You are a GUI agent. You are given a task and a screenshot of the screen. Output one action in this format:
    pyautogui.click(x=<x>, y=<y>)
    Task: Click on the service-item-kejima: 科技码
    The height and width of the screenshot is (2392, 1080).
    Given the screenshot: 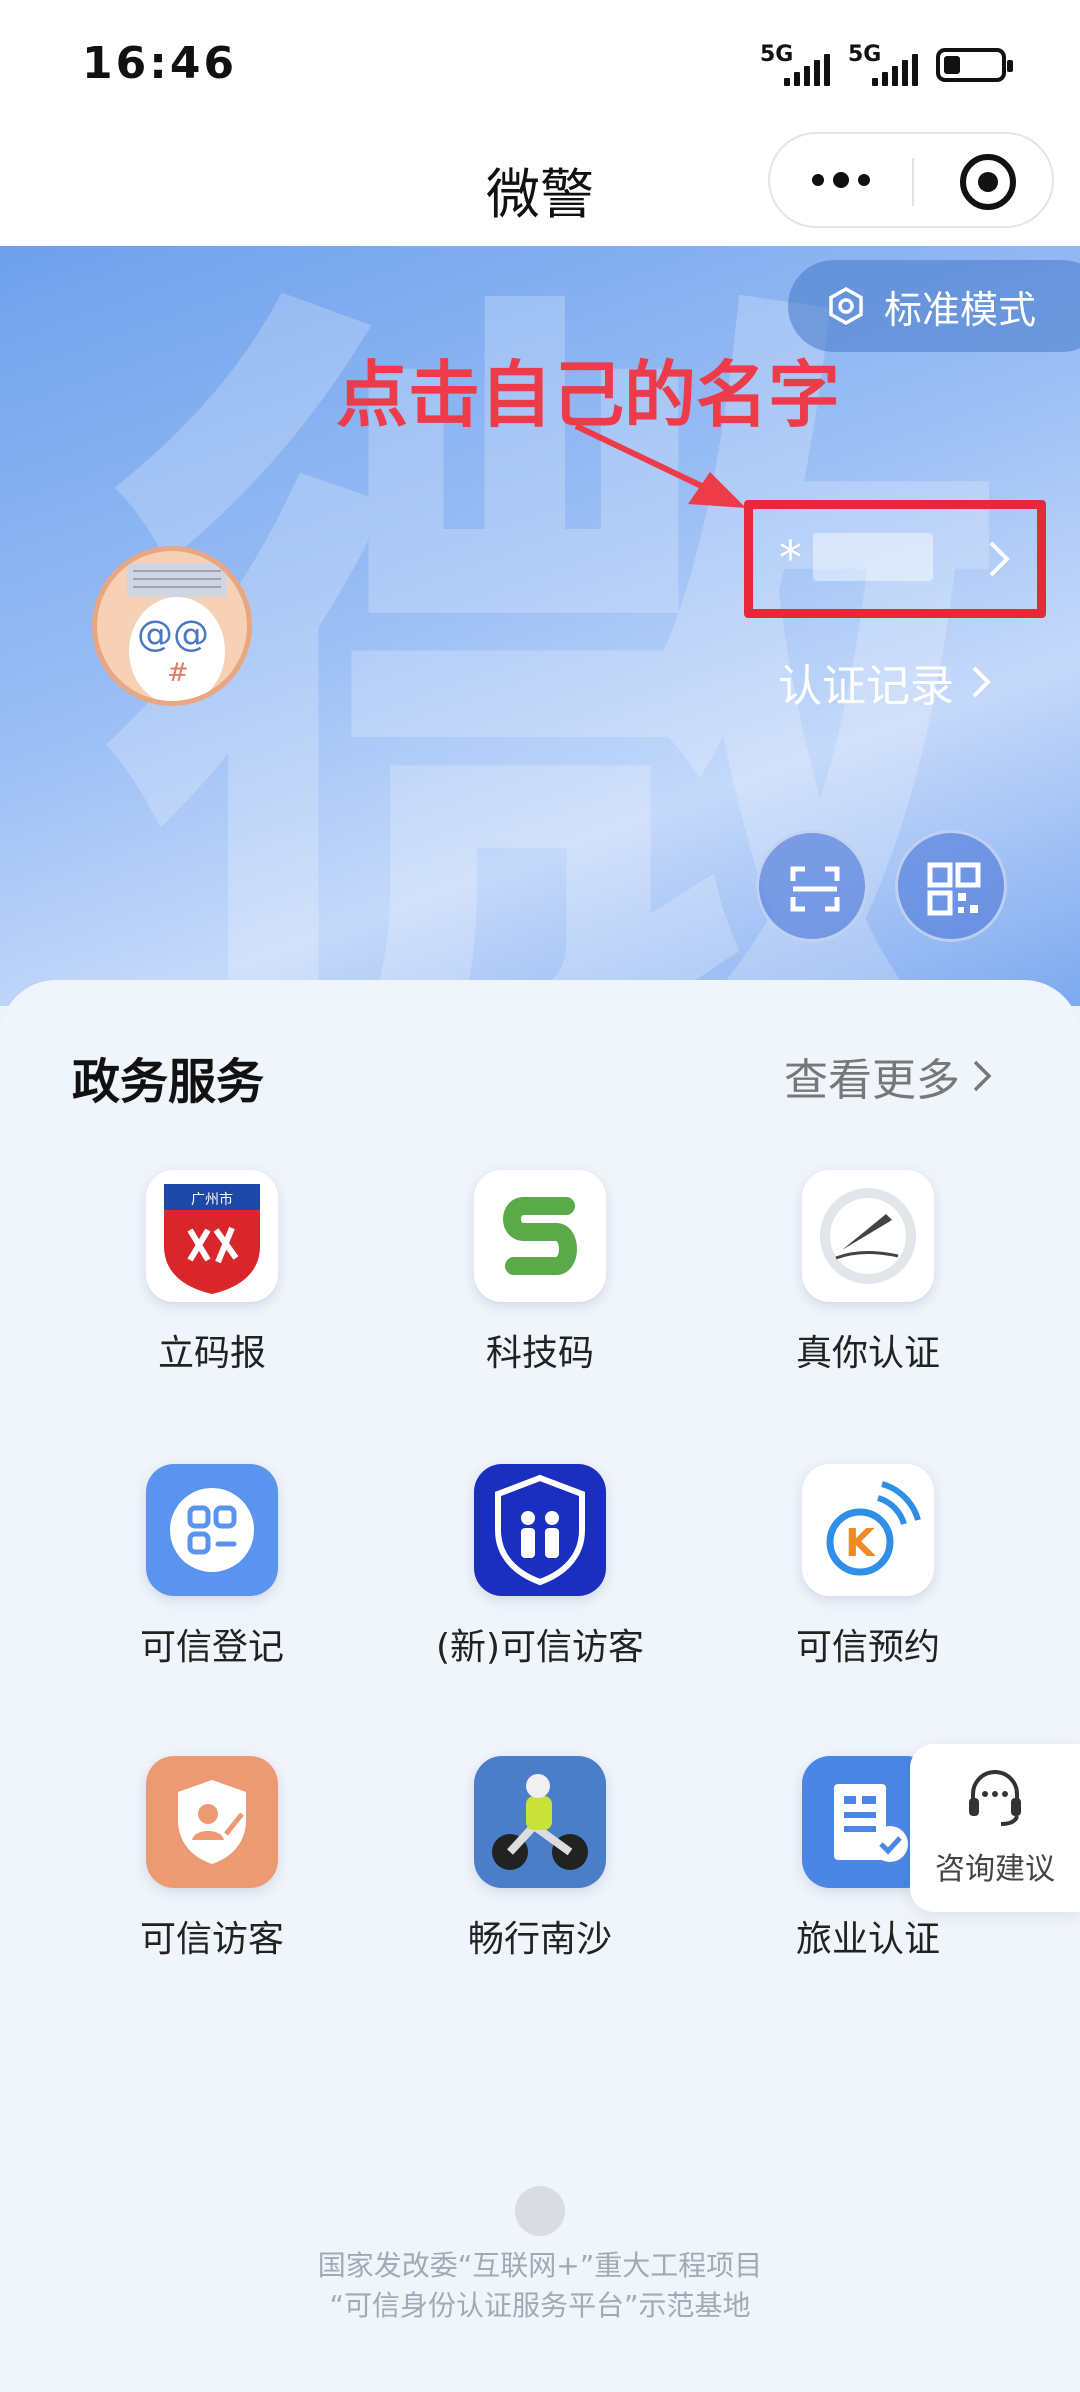 What is the action you would take?
    pyautogui.click(x=540, y=1273)
    